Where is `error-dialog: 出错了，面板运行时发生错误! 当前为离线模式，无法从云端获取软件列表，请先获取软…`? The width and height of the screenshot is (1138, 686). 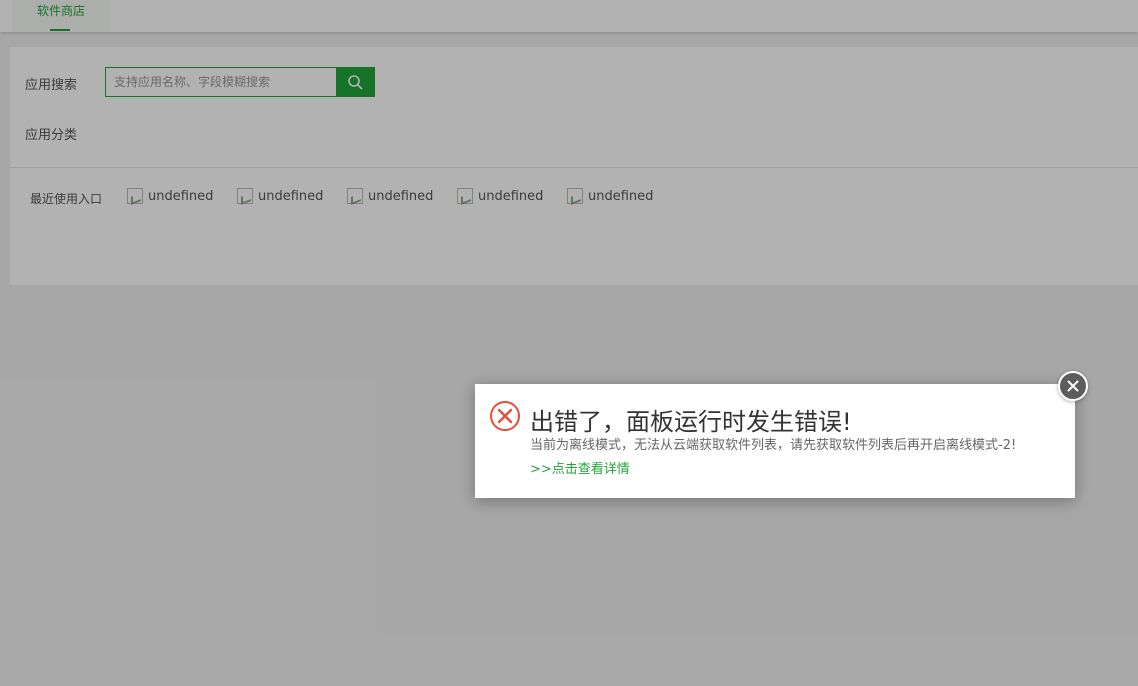 error-dialog: 出错了，面板运行时发生错误! 当前为离线模式，无法从云端获取软件列表，请先获取软… is located at coordinates (775, 441).